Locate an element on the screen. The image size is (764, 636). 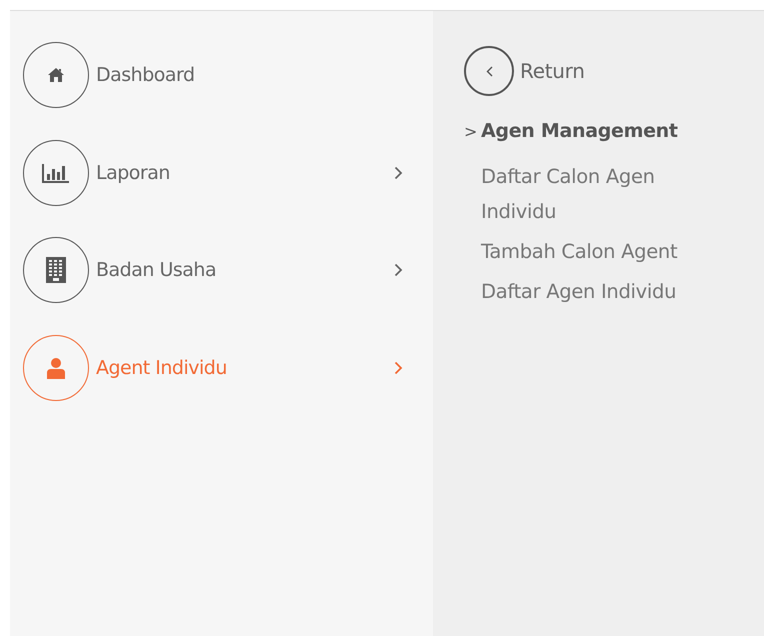
menu-item: Agent Individu is located at coordinates (228, 367).